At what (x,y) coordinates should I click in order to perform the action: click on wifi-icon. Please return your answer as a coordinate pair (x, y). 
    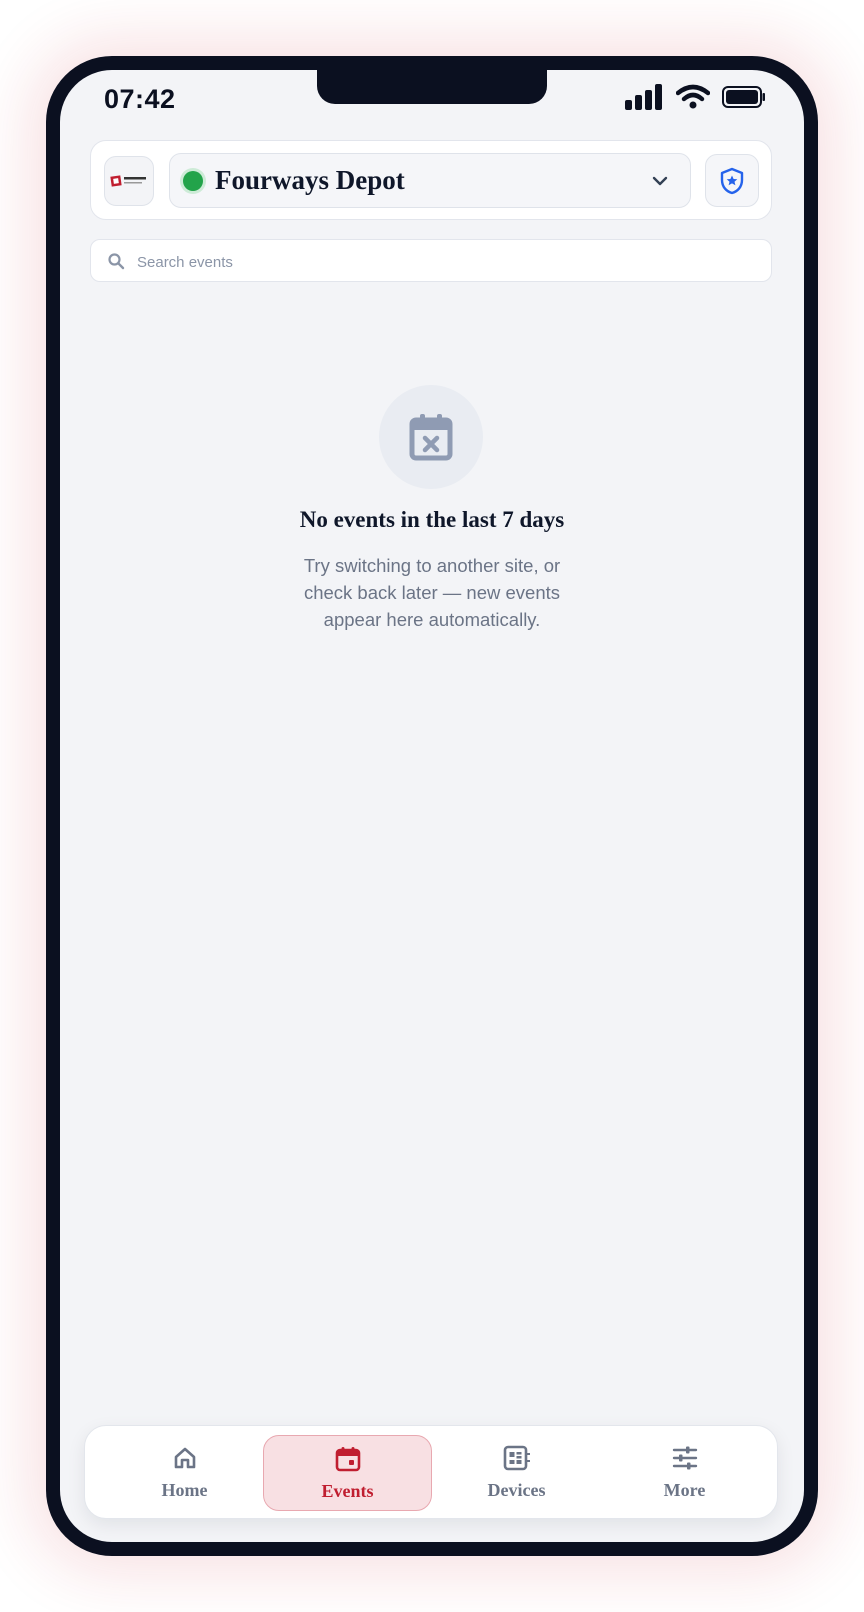
    Looking at the image, I should click on (693, 96).